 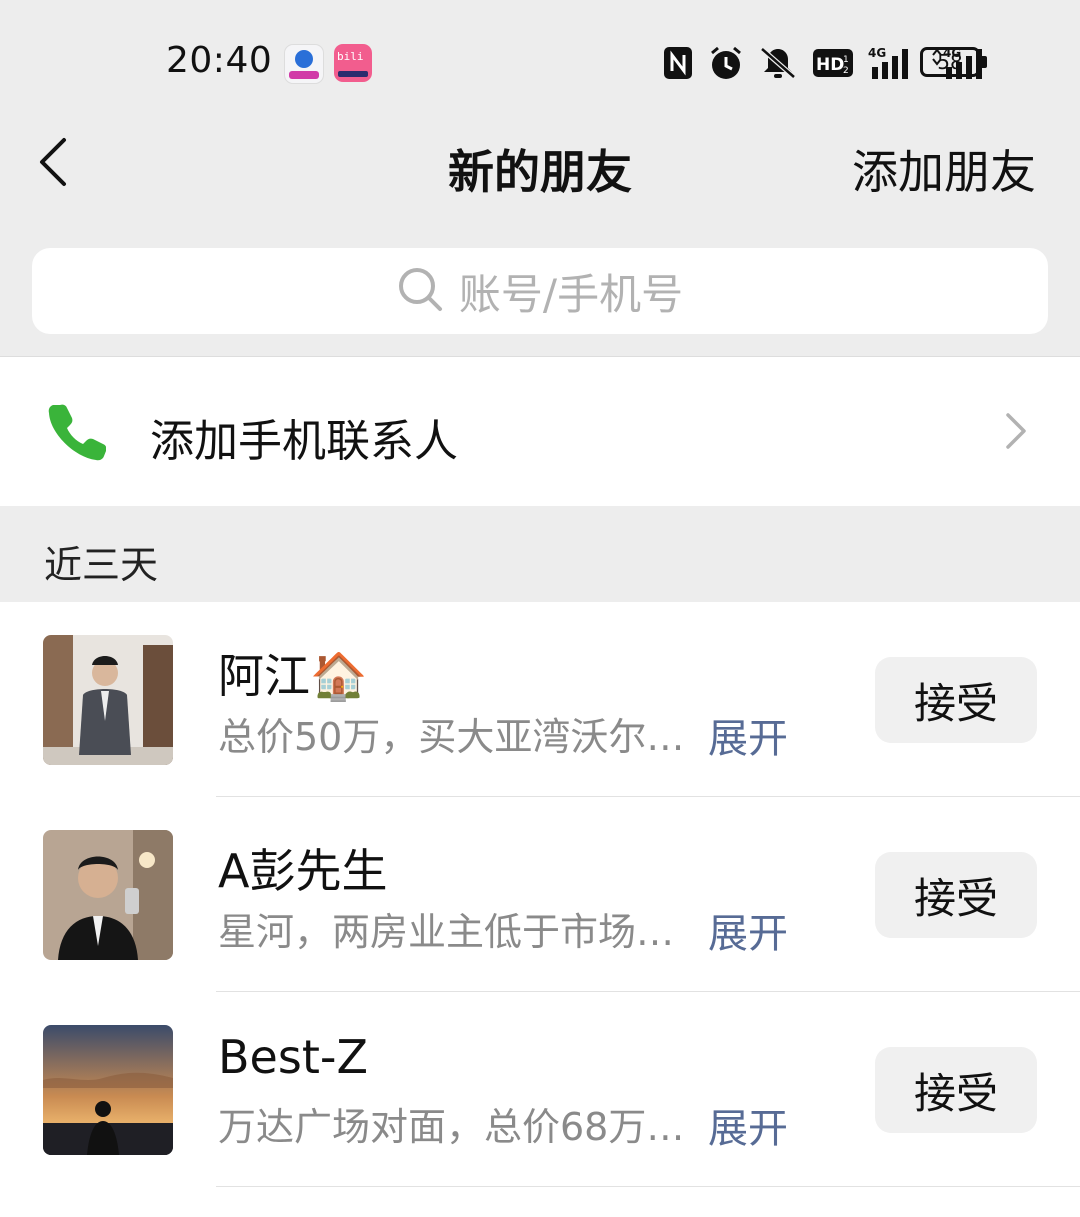 What do you see at coordinates (303, 871) in the screenshot?
I see `request-name: A彭先生` at bounding box center [303, 871].